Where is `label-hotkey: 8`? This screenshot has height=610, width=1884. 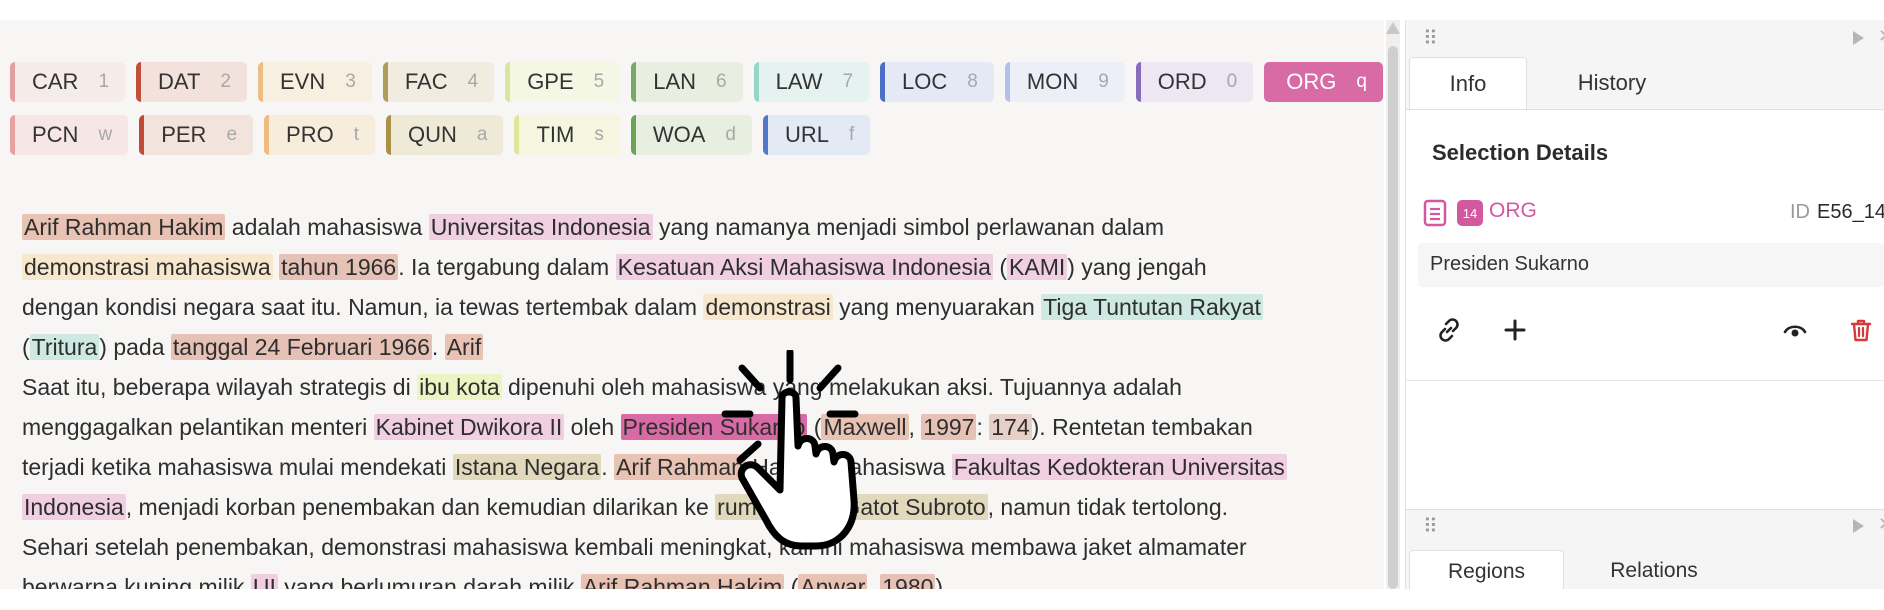 label-hotkey: 8 is located at coordinates (972, 81).